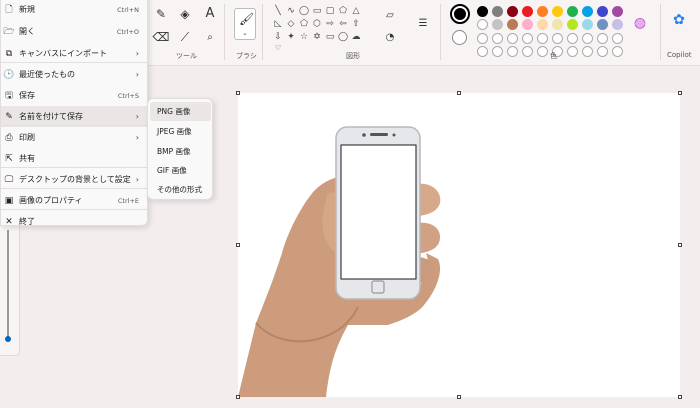  I want to click on polygon-shape-icon: ⬠, so click(343, 11).